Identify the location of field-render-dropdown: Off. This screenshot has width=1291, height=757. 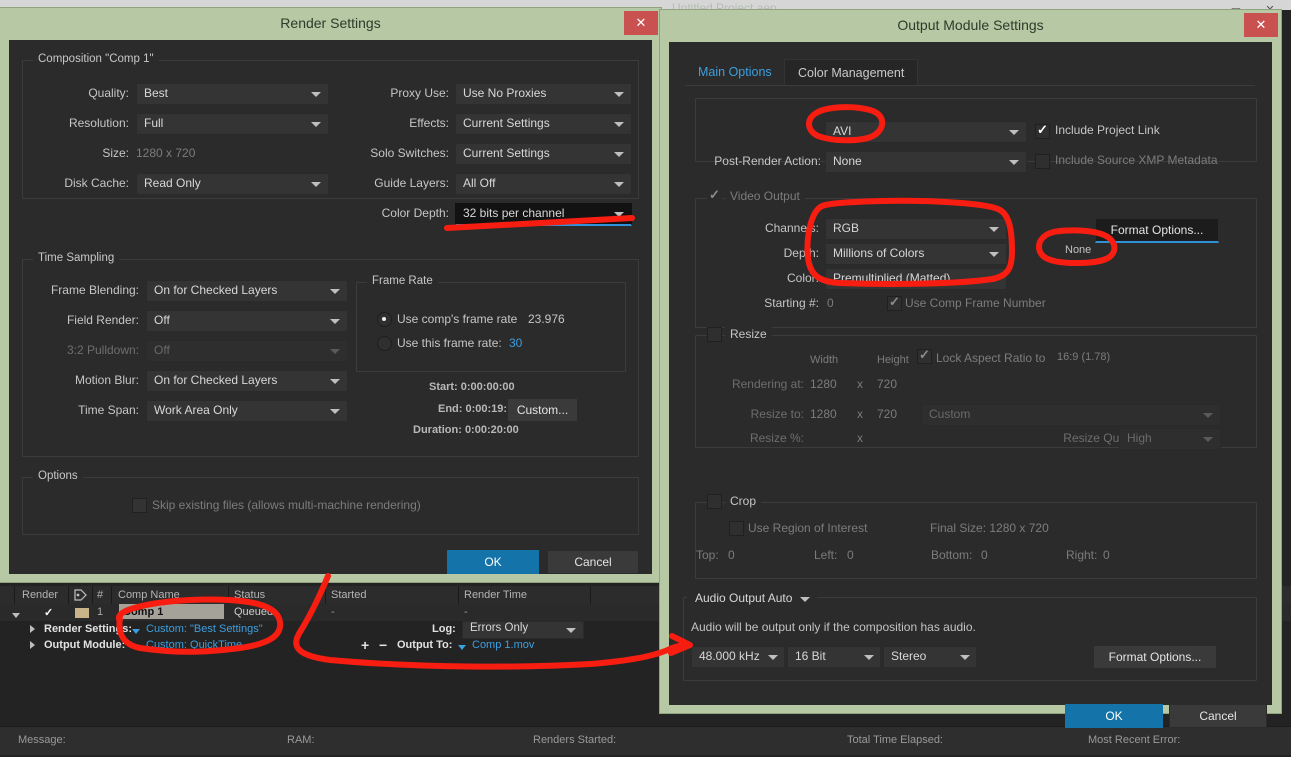
(247, 321).